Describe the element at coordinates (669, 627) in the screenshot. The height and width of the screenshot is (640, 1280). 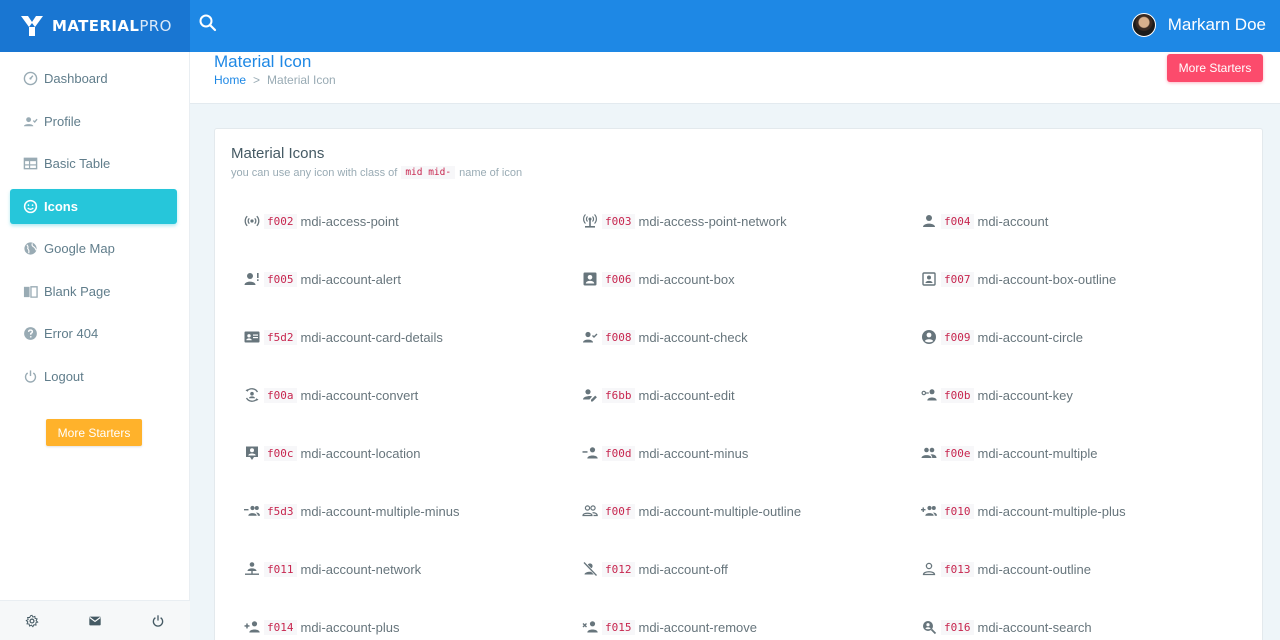
I see `icon-item-account-remove: f015 mdi-account-remove` at that location.